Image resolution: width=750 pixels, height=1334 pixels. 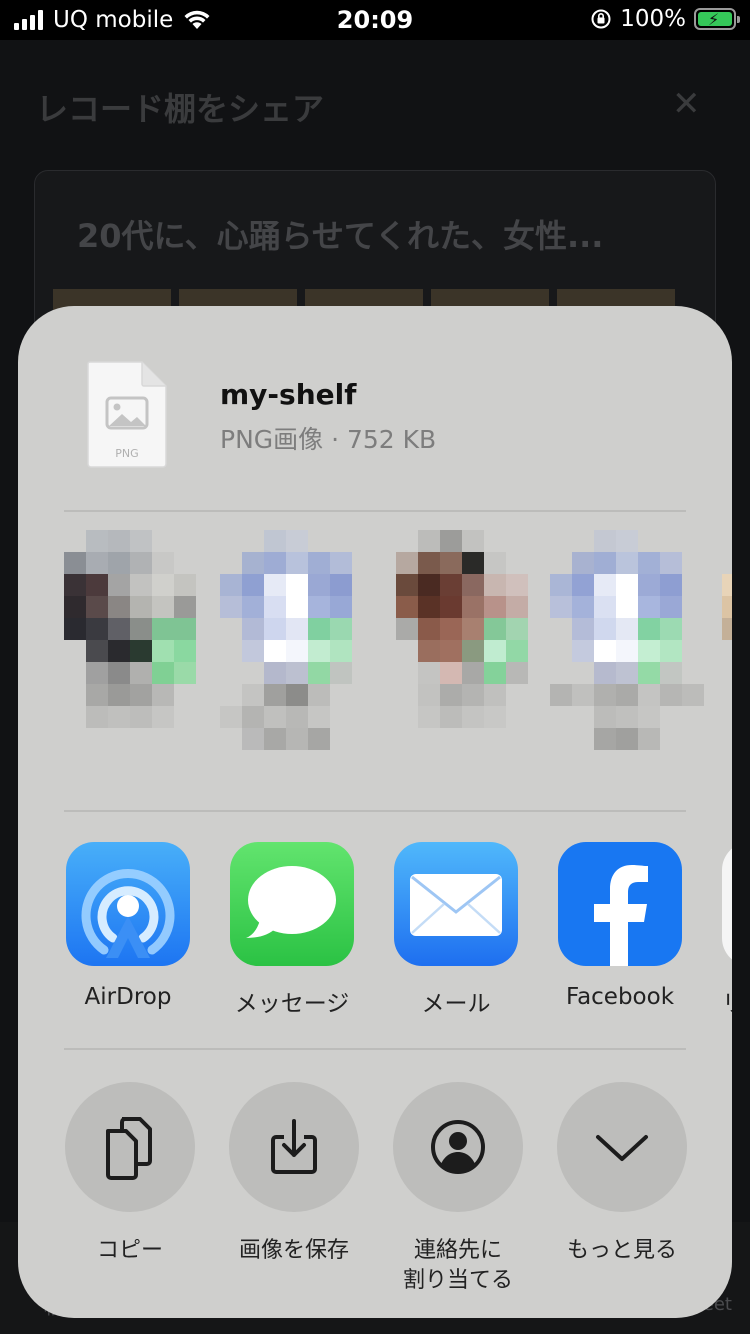 I want to click on app-facebook: Facebook, so click(x=620, y=926).